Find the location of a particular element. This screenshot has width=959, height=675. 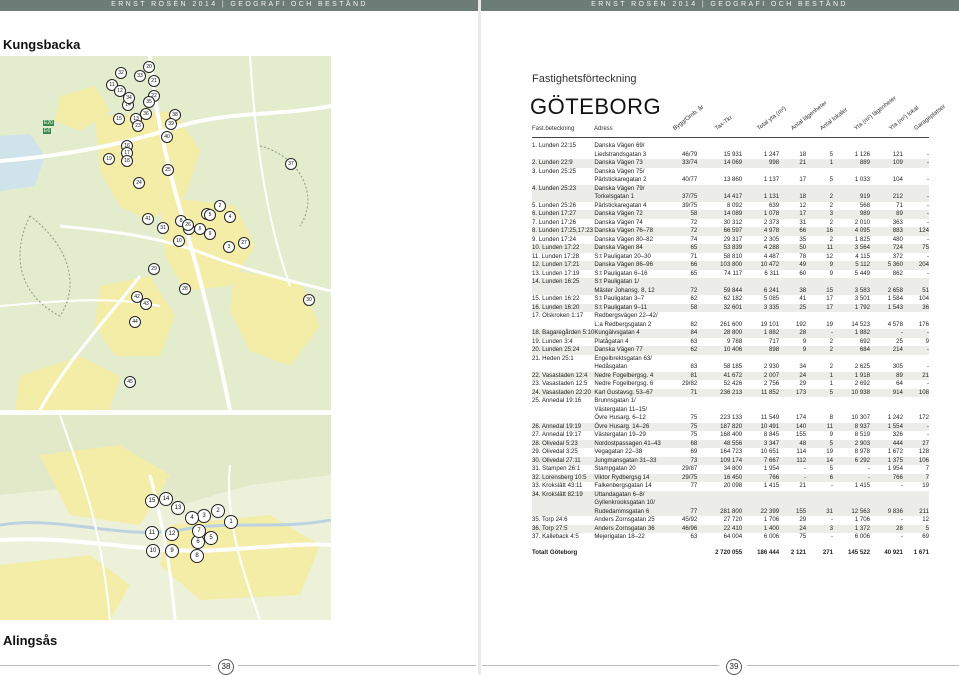

cell-fastbeteckning: 17. Olskroken 1:17 is located at coordinates (558, 315).